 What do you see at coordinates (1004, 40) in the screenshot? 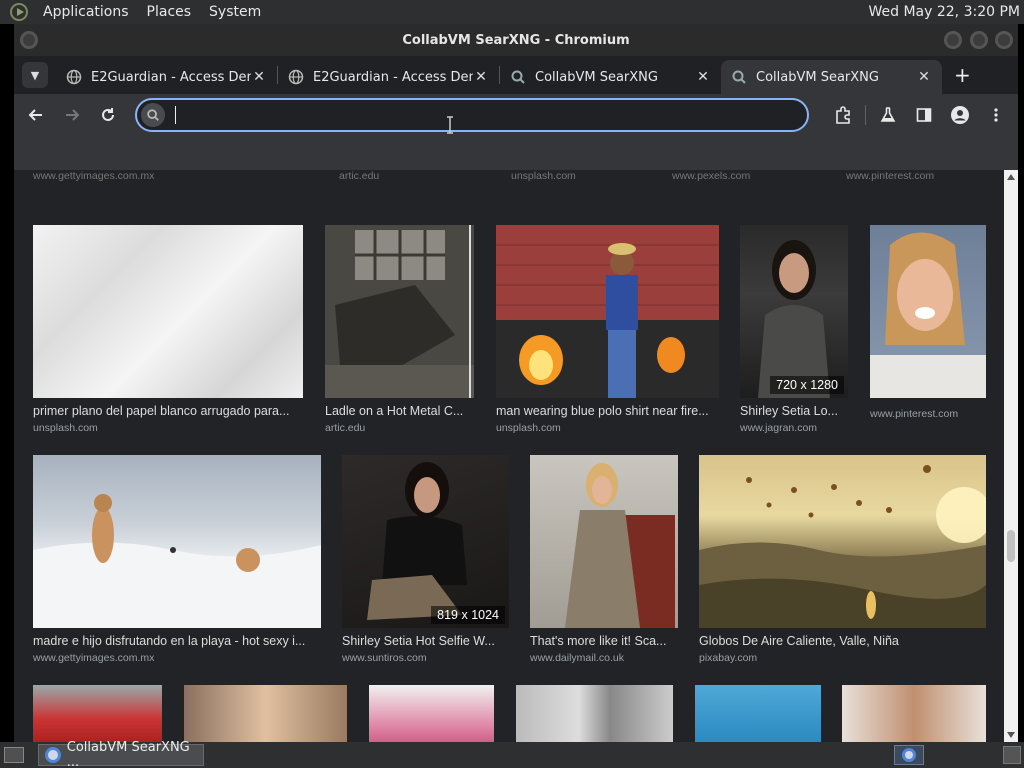
I see `close-window-button` at bounding box center [1004, 40].